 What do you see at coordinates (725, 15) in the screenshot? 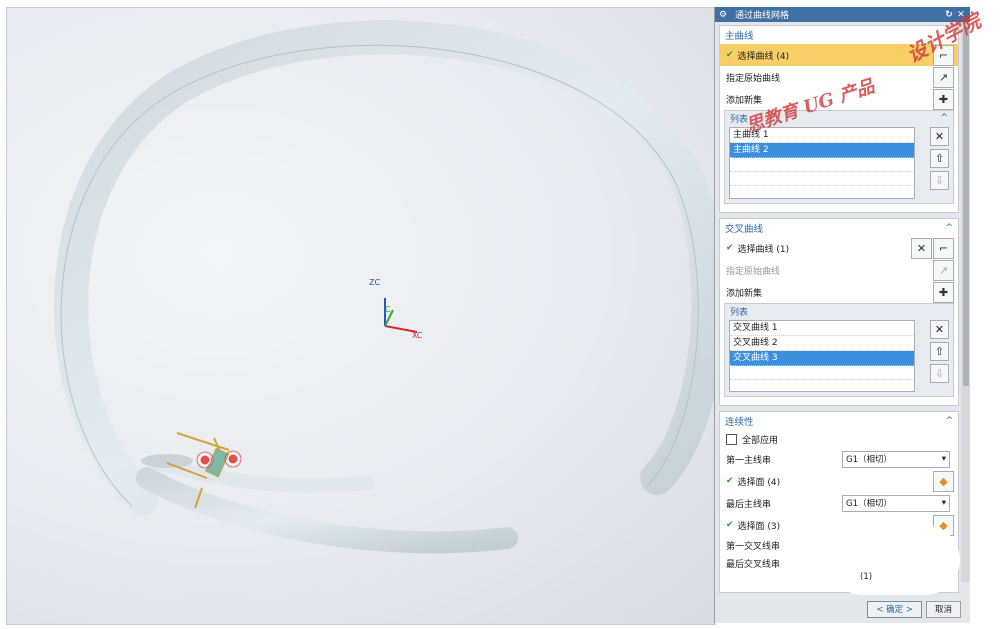
I see `gear-icon: ⚙` at bounding box center [725, 15].